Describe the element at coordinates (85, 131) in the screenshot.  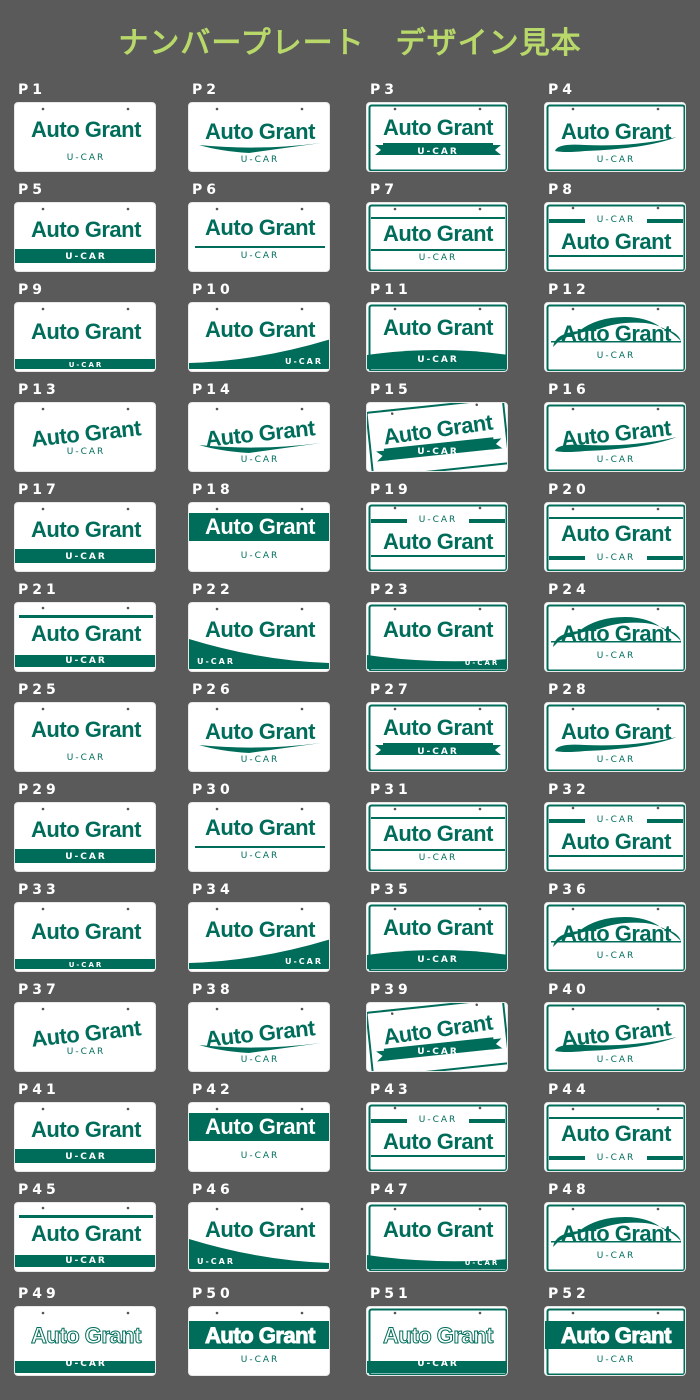
I see `design-cell: P1 Auto Grant U-CAR` at that location.